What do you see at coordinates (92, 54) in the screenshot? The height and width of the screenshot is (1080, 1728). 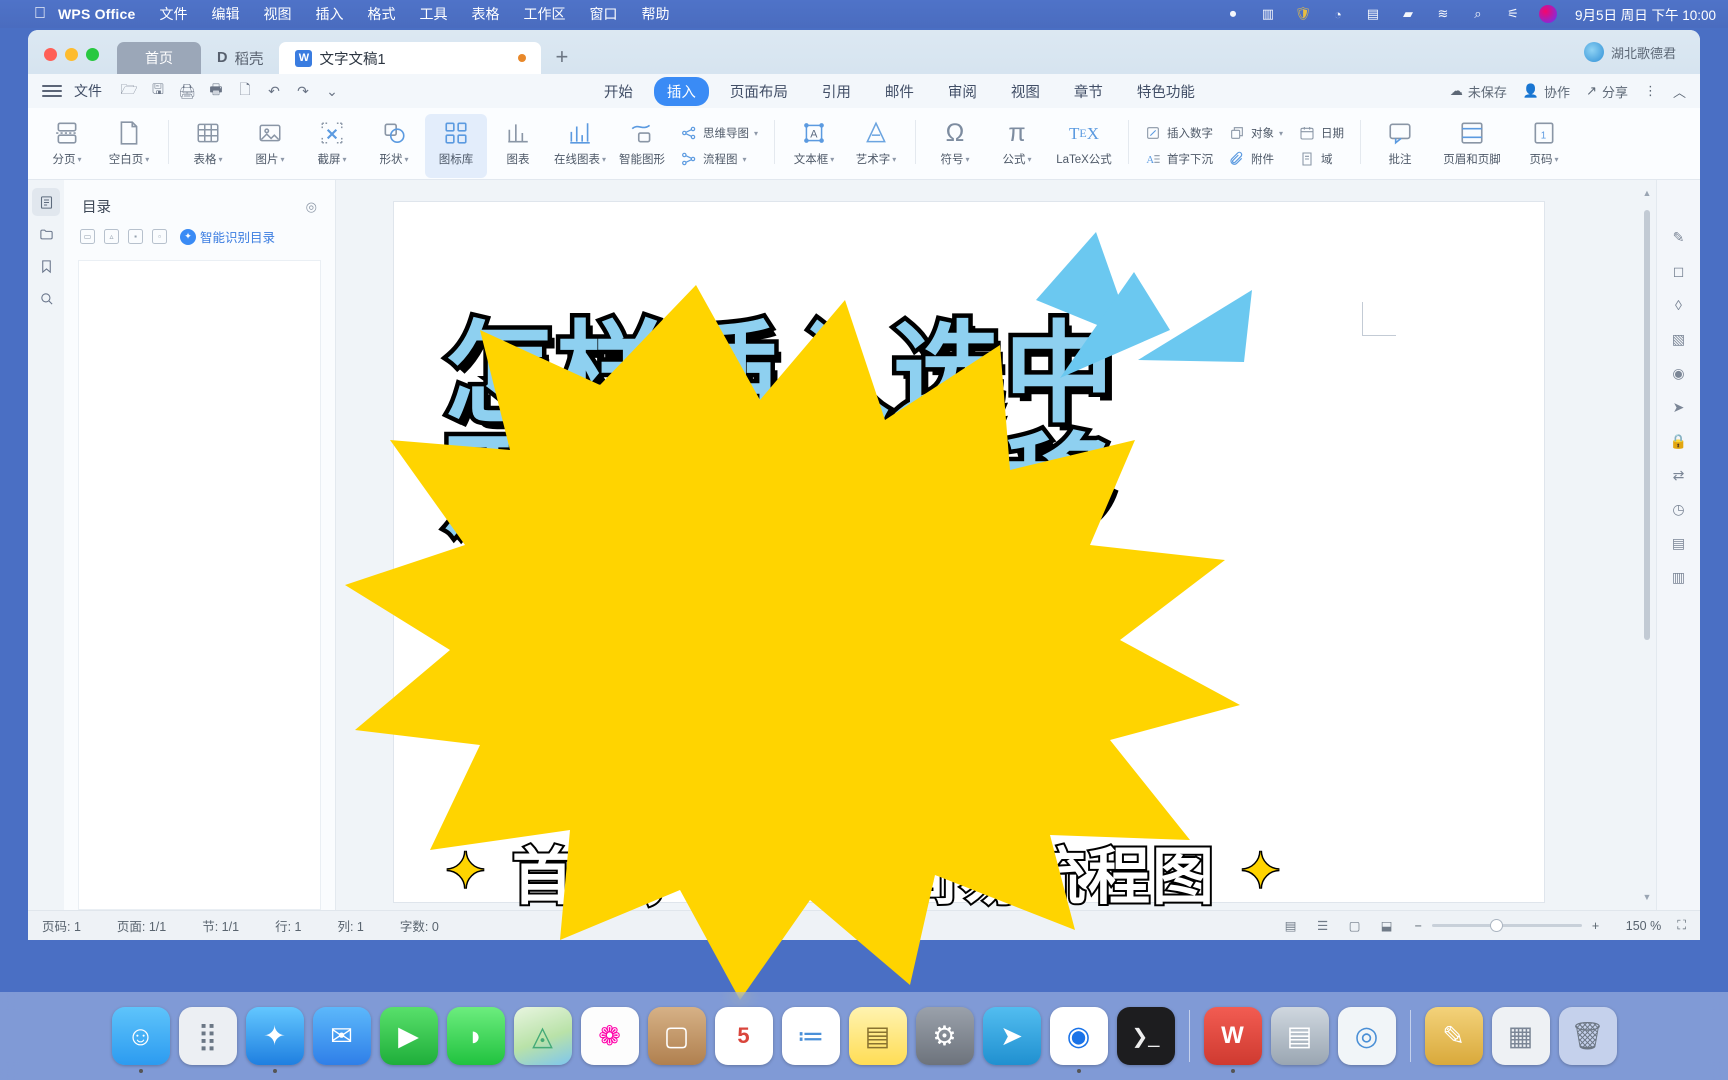 I see `maximize-button` at bounding box center [92, 54].